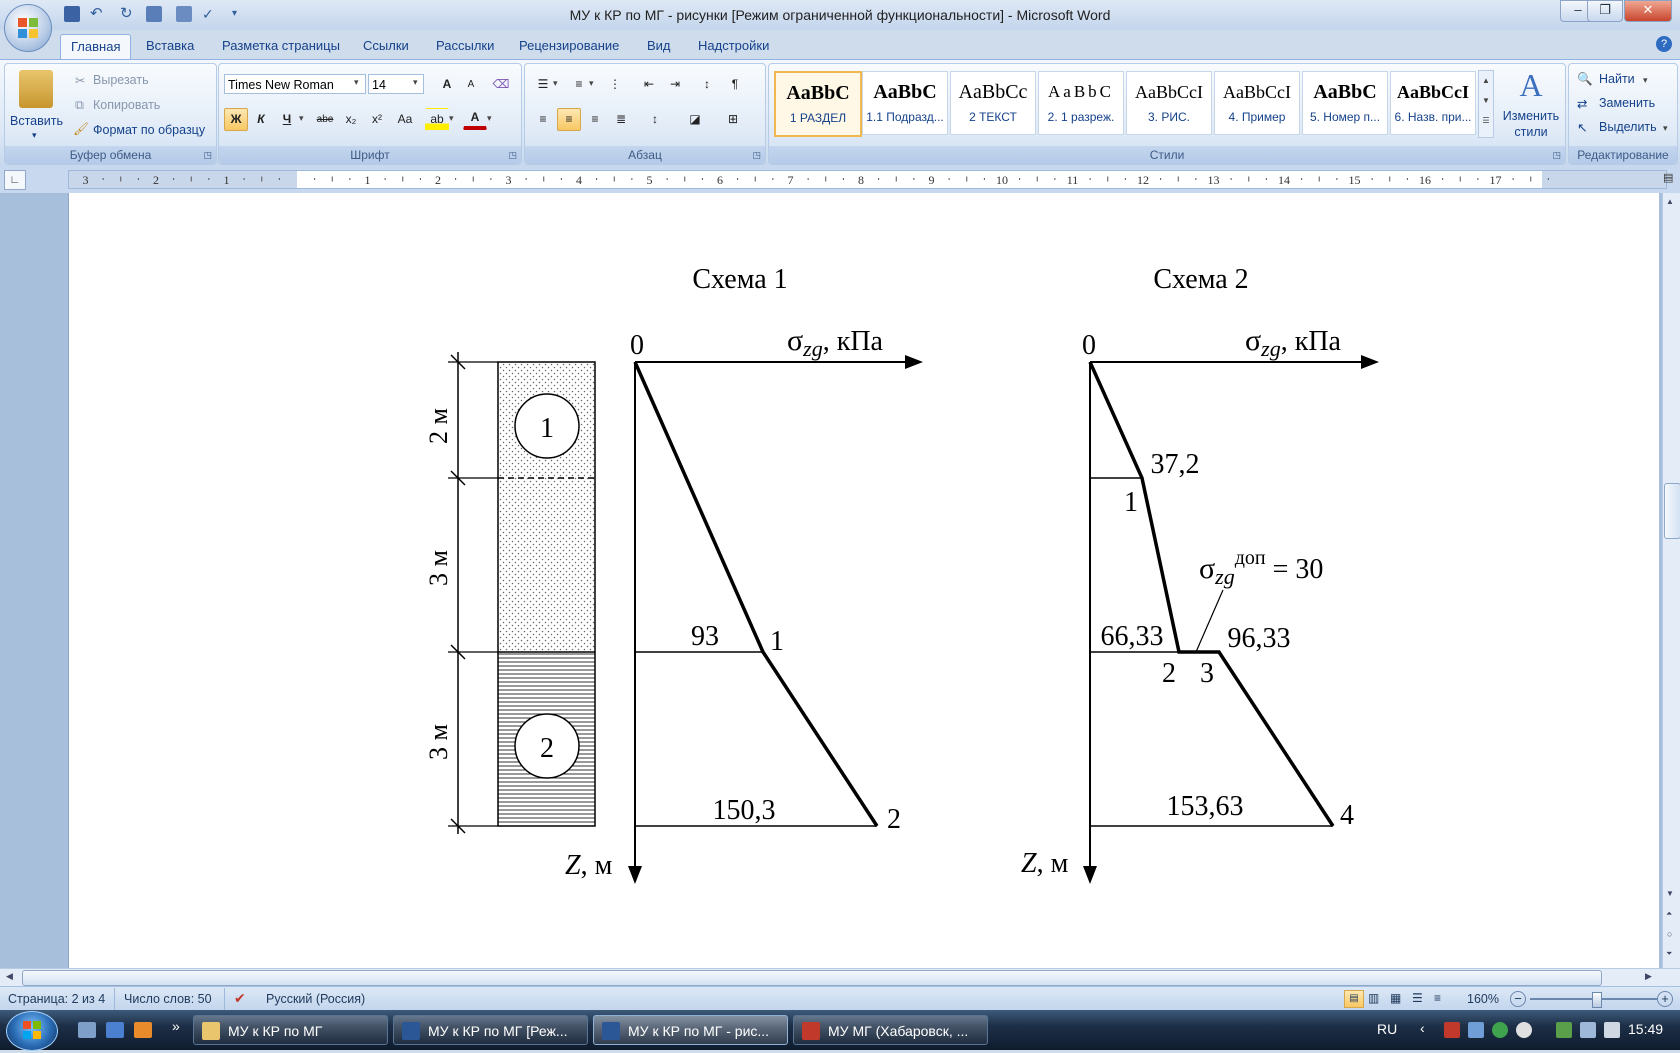 The image size is (1680, 1053). Describe the element at coordinates (818, 104) in the screenshot. I see `style-item: AaBbC 1 РАЗДЕЛ` at that location.